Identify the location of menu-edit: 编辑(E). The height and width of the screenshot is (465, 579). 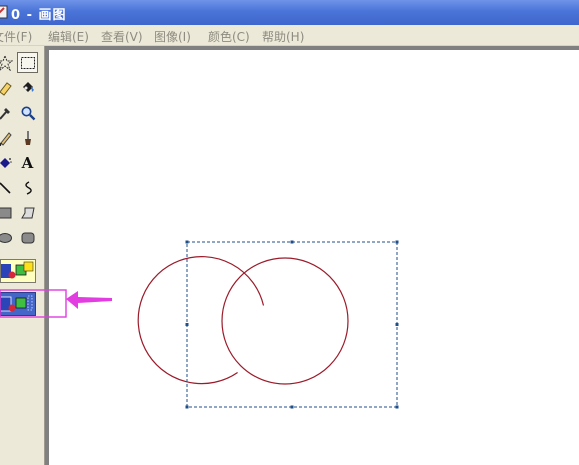
(68, 36).